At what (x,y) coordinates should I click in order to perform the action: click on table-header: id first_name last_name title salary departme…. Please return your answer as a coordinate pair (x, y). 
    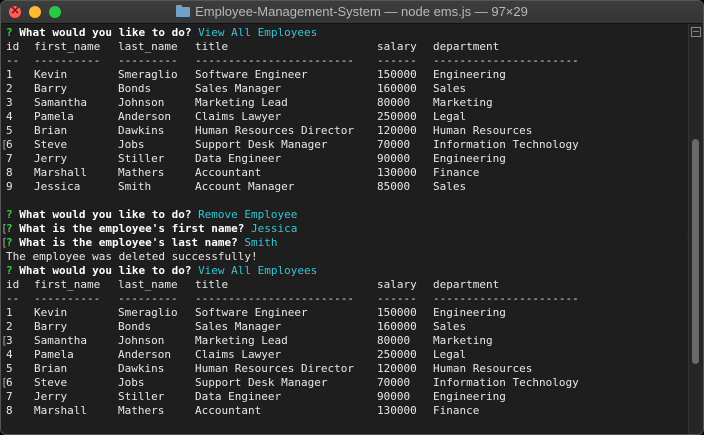
    Looking at the image, I should click on (347, 285).